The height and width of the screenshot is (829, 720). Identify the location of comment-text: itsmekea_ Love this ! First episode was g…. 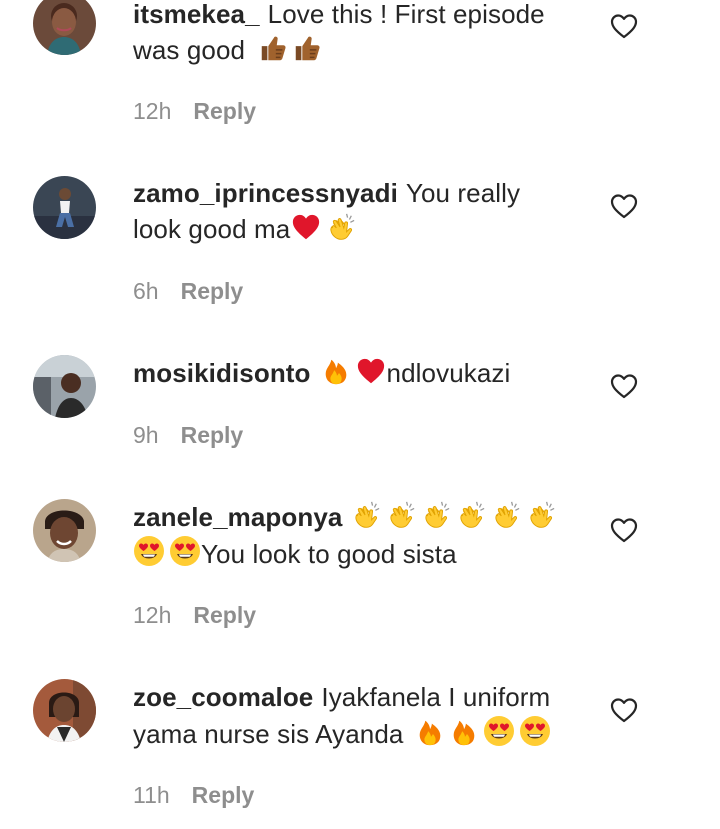
(358, 34).